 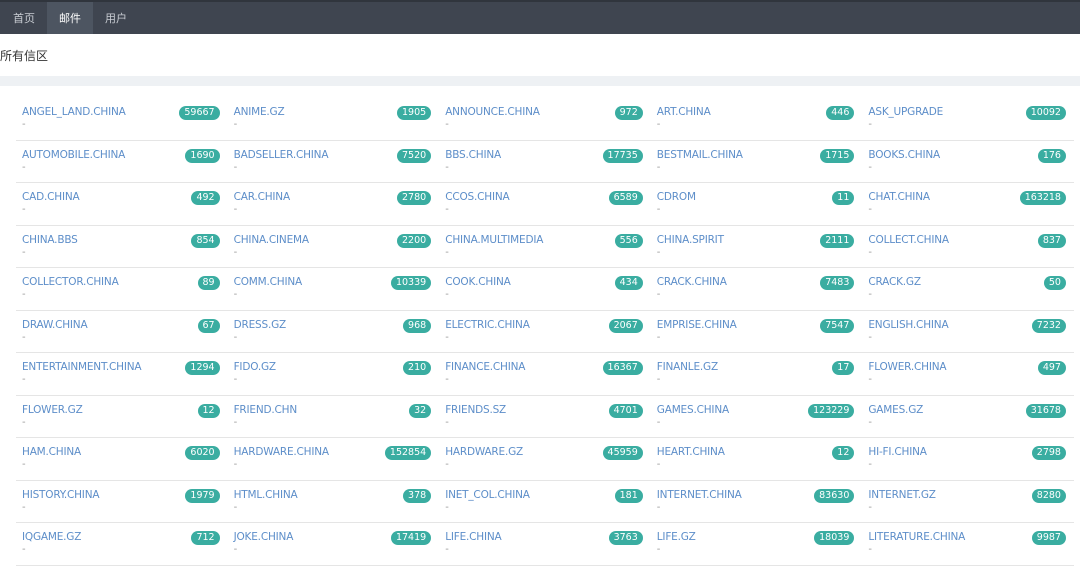 I want to click on board-item: LIFE.CHINA 3763 -, so click(x=545, y=544).